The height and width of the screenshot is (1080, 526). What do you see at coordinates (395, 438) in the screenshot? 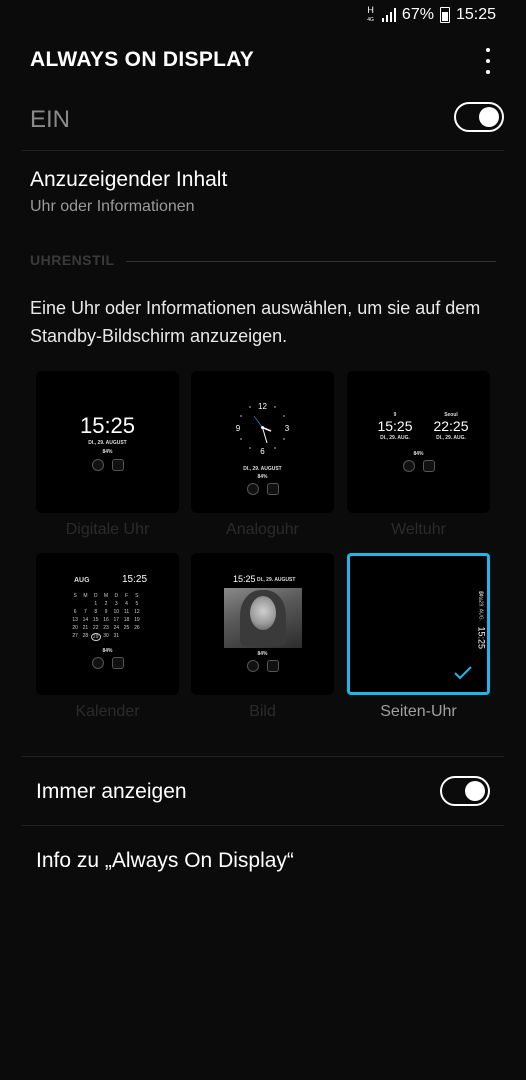
I see `world-date-left: DI., 29. AUG.` at bounding box center [395, 438].